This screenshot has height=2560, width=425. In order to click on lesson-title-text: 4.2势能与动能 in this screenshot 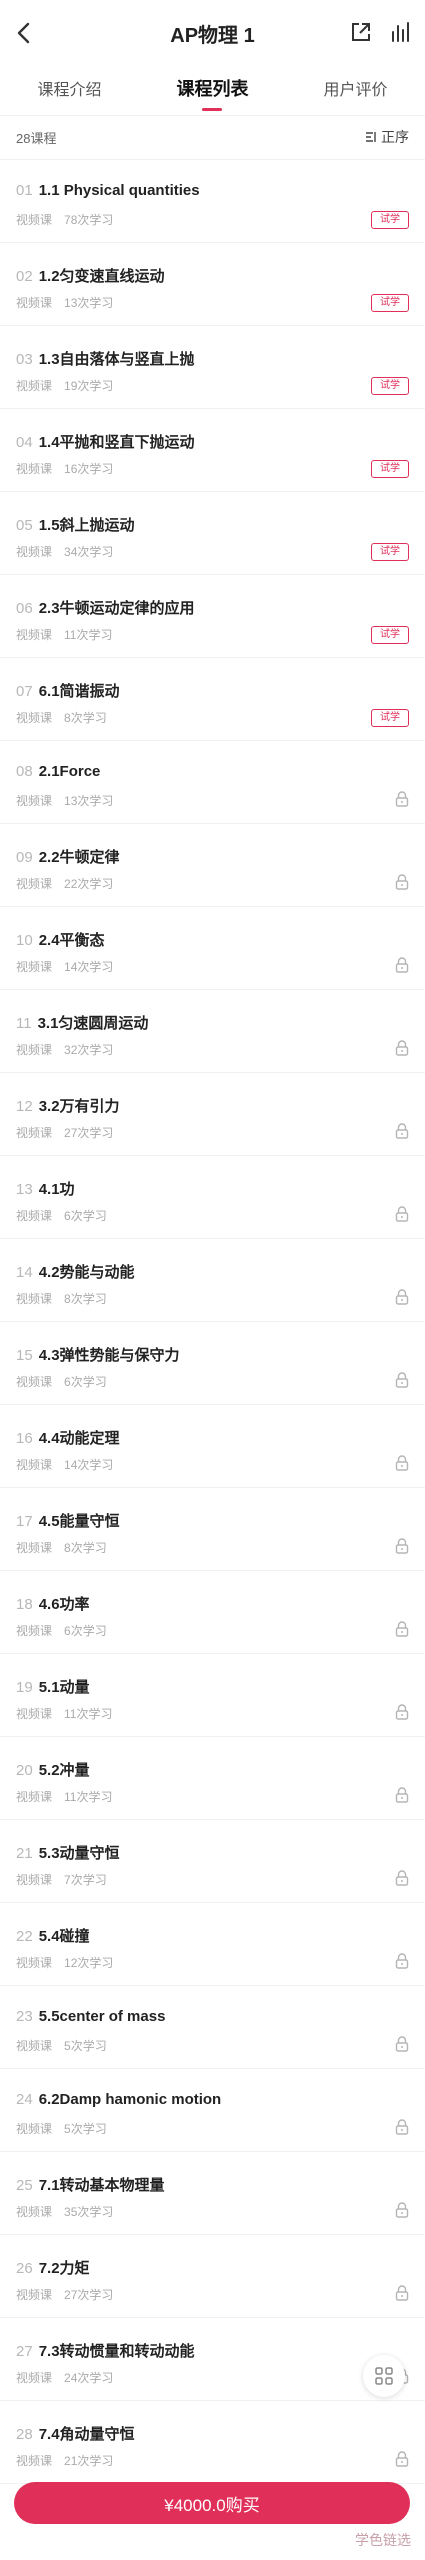, I will do `click(86, 1272)`.